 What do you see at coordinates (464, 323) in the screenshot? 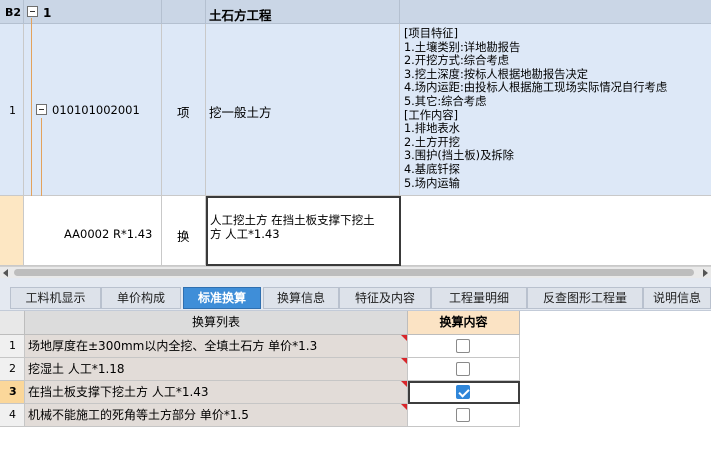
I see `column-header-conversion-content: 换算内容` at bounding box center [464, 323].